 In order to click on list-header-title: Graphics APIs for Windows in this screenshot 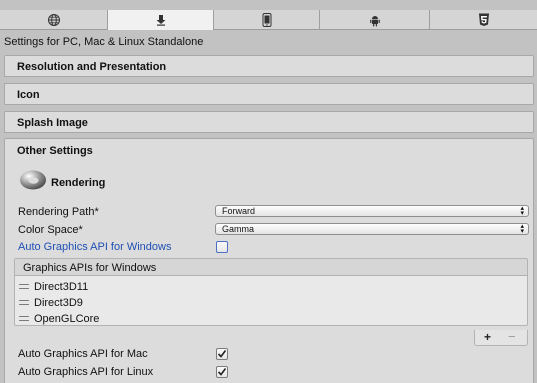, I will do `click(90, 268)`.